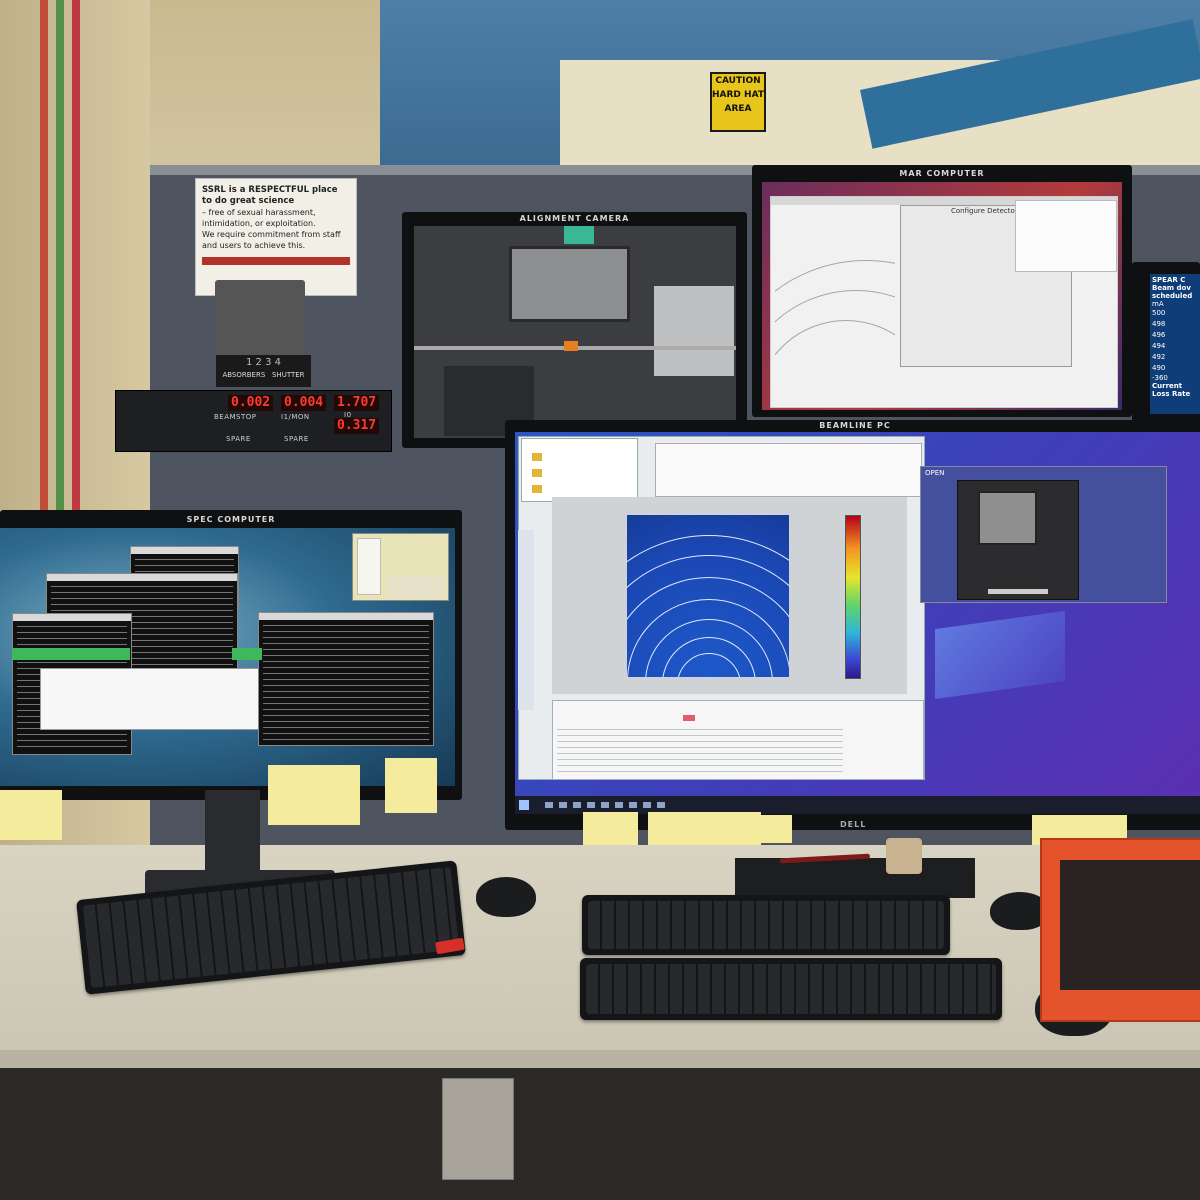  I want to click on alignment-camera-label: ALIGNMENT CAMERA, so click(574, 218).